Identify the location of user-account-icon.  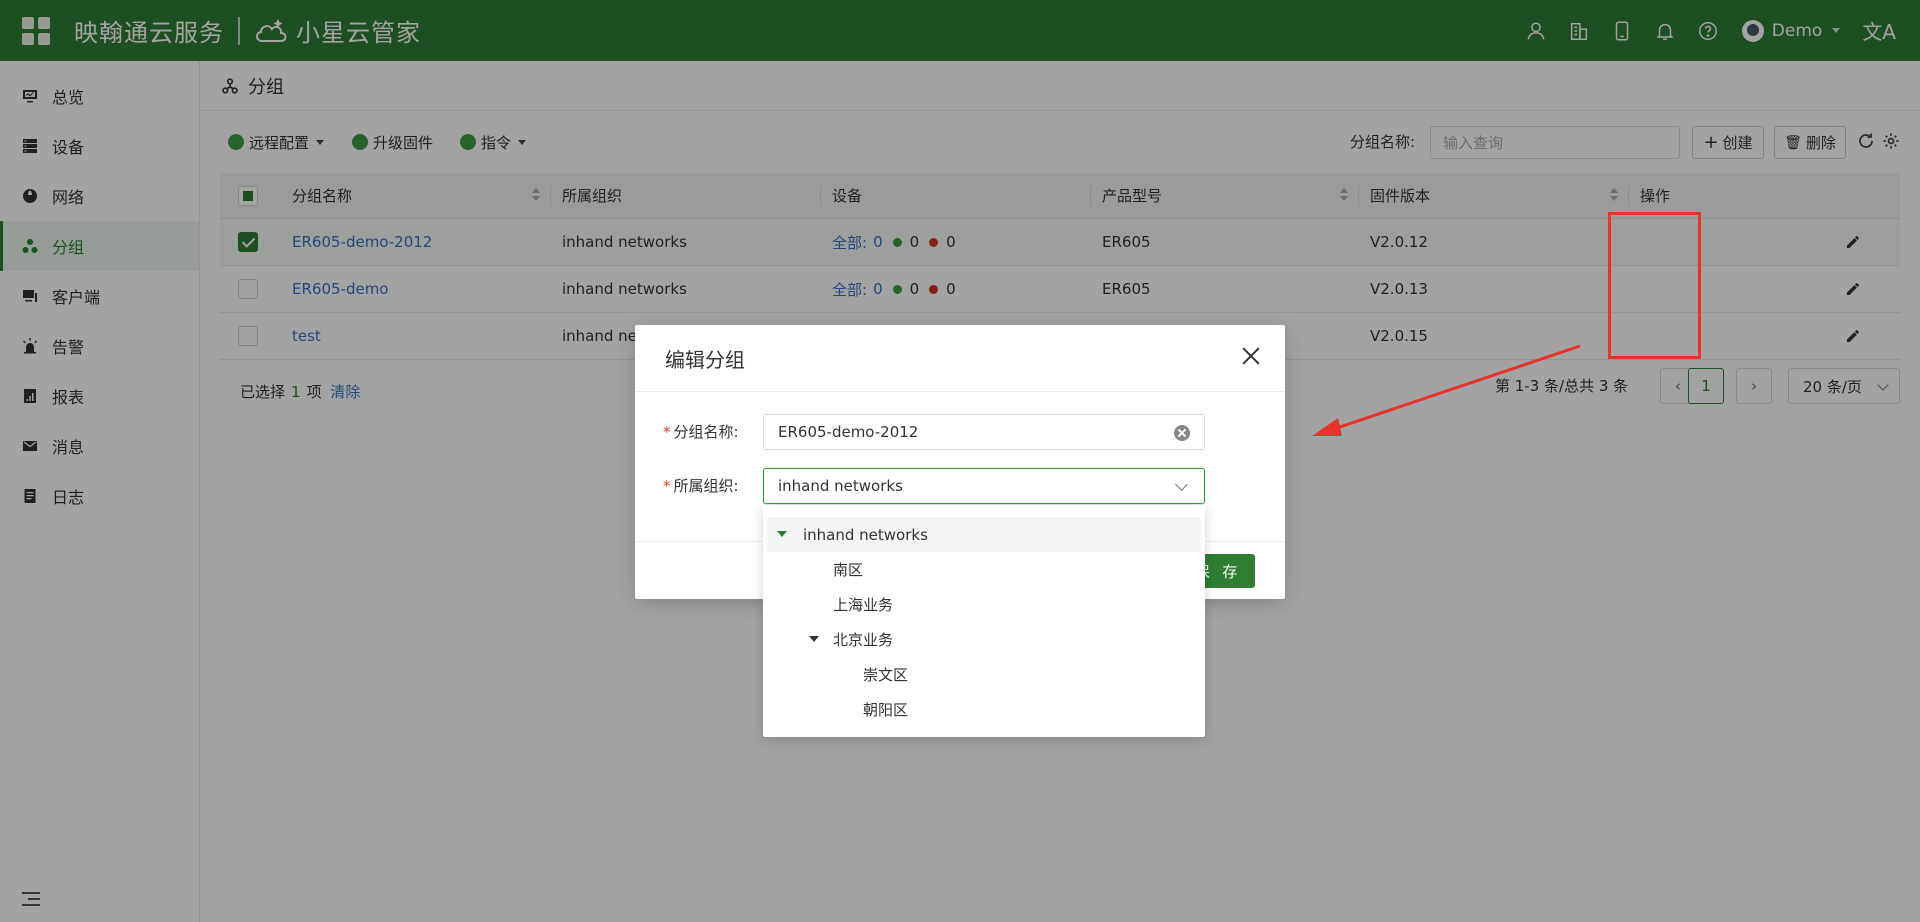
(1536, 31).